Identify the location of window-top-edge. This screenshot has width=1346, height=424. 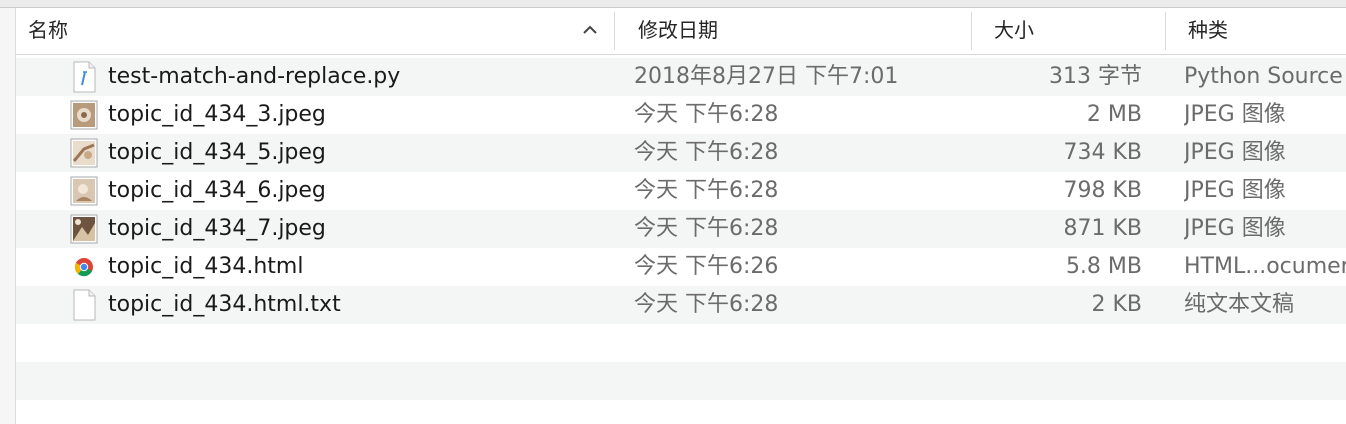
(673, 4).